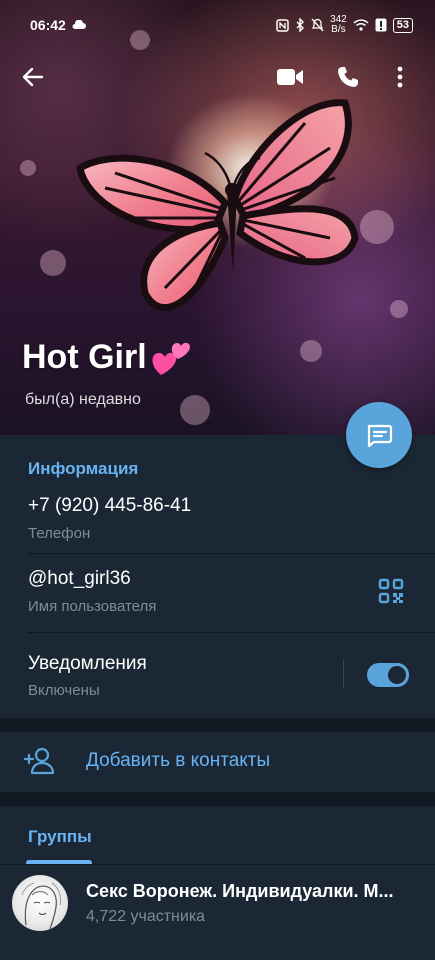 This screenshot has height=960, width=435. What do you see at coordinates (171, 358) in the screenshot?
I see `two-hearts-icon` at bounding box center [171, 358].